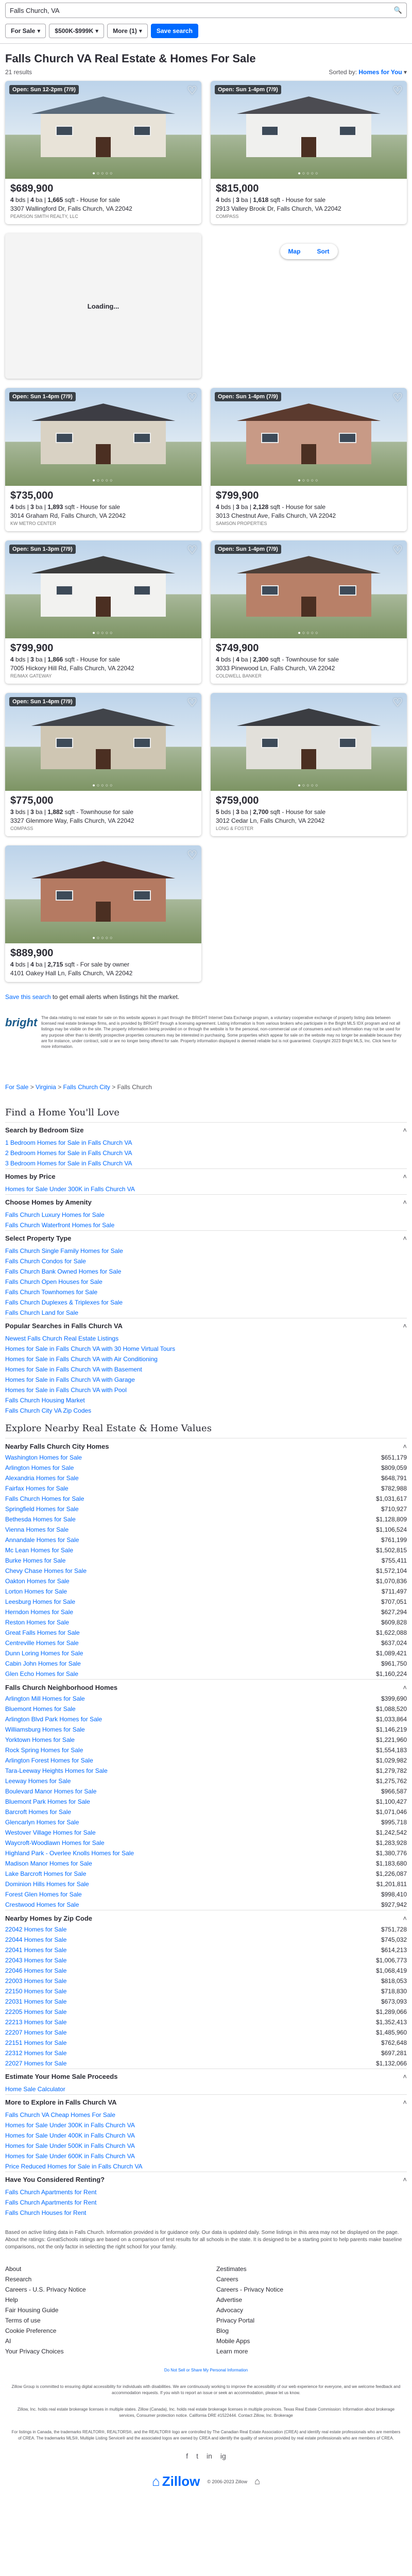 The height and width of the screenshot is (2576, 412). Describe the element at coordinates (324, 251) in the screenshot. I see `sort-toggle-button: Sort` at that location.